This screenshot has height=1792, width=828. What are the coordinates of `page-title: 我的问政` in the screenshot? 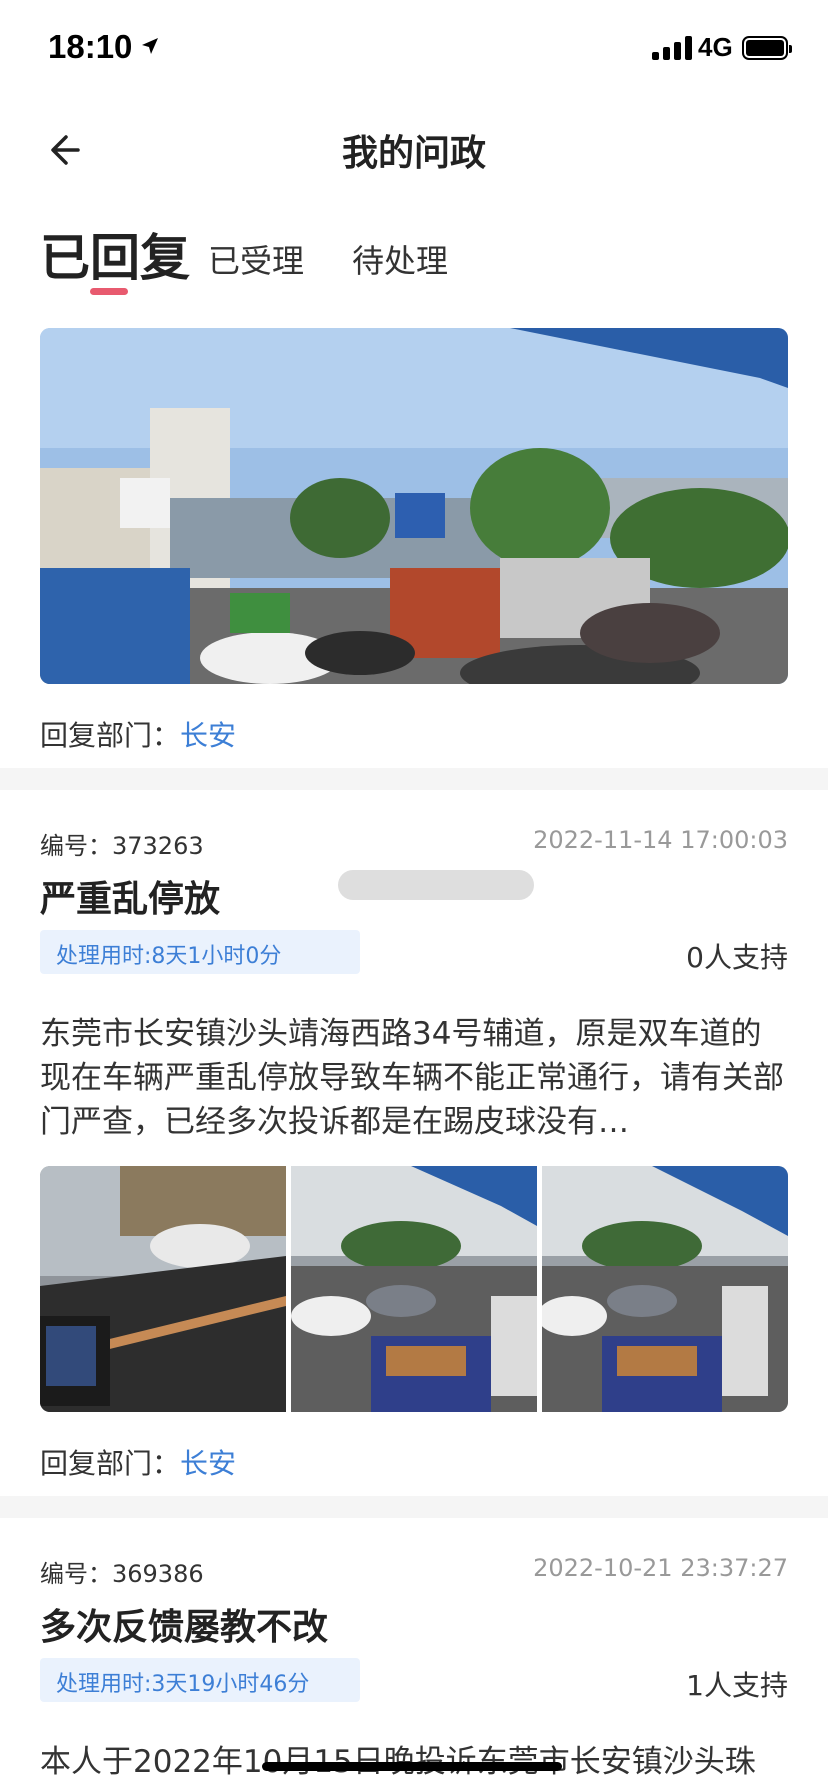 It's located at (413, 153).